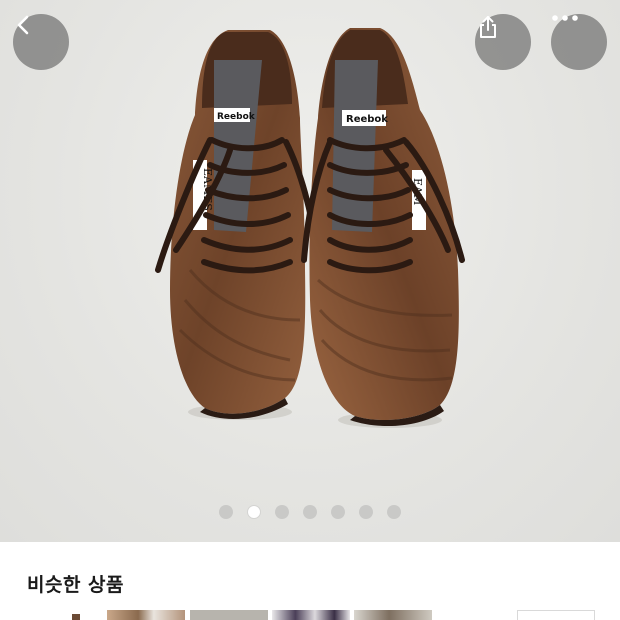 The height and width of the screenshot is (620, 620). Describe the element at coordinates (503, 42) in the screenshot. I see `share-button` at that location.